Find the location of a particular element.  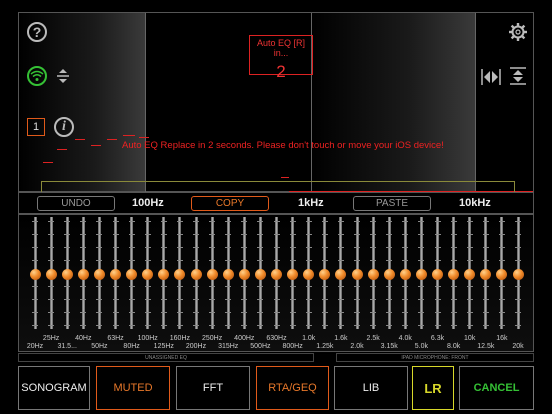

lib-button: LIB is located at coordinates (371, 388).